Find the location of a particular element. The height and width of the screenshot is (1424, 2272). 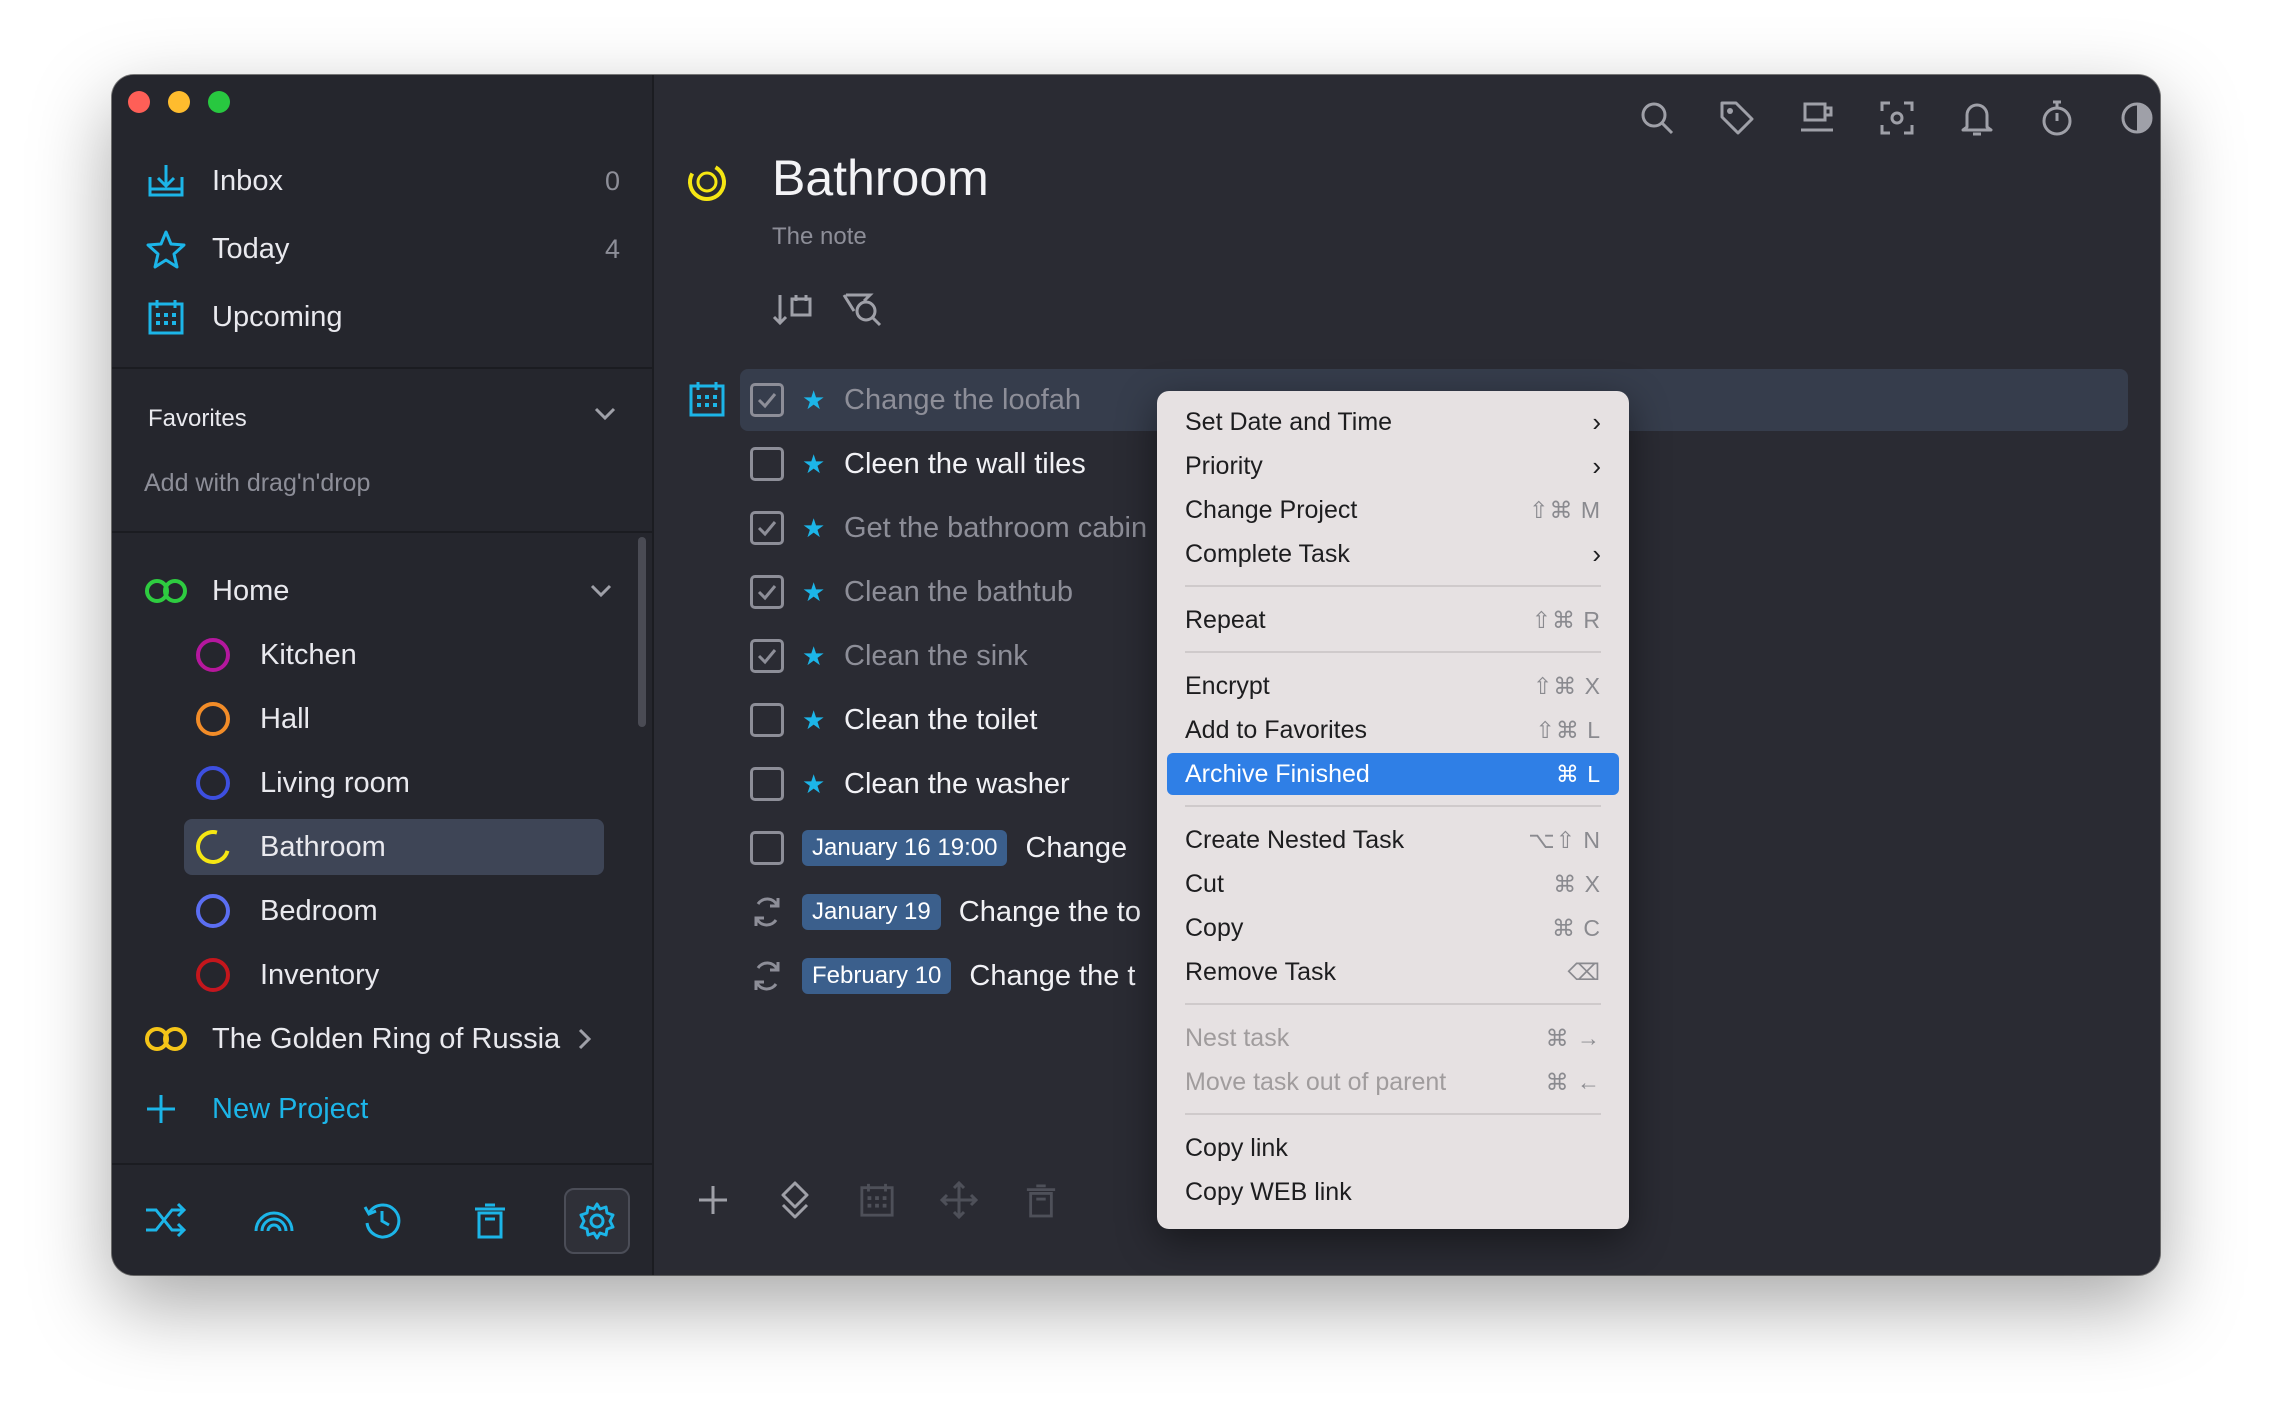

bell-icon is located at coordinates (1977, 118).